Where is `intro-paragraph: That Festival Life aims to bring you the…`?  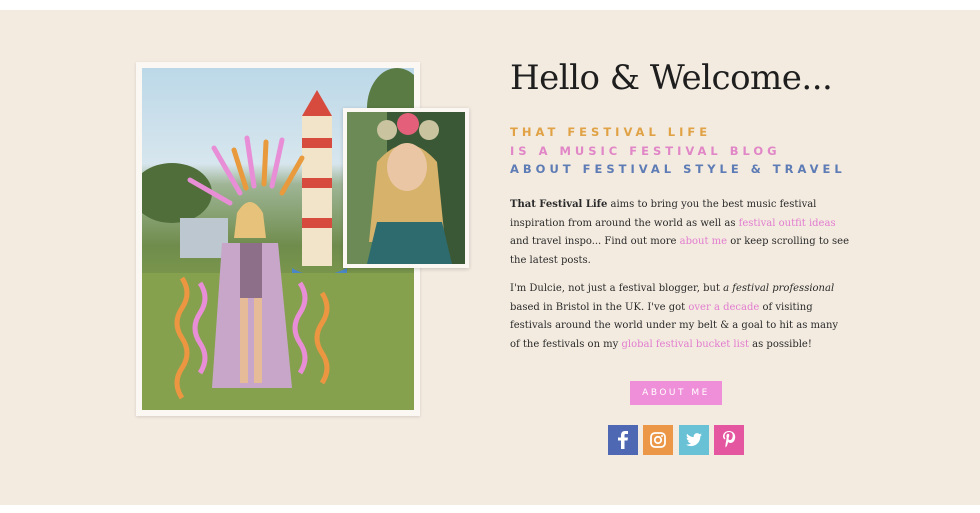 intro-paragraph: That Festival Life aims to bring you the… is located at coordinates (680, 233).